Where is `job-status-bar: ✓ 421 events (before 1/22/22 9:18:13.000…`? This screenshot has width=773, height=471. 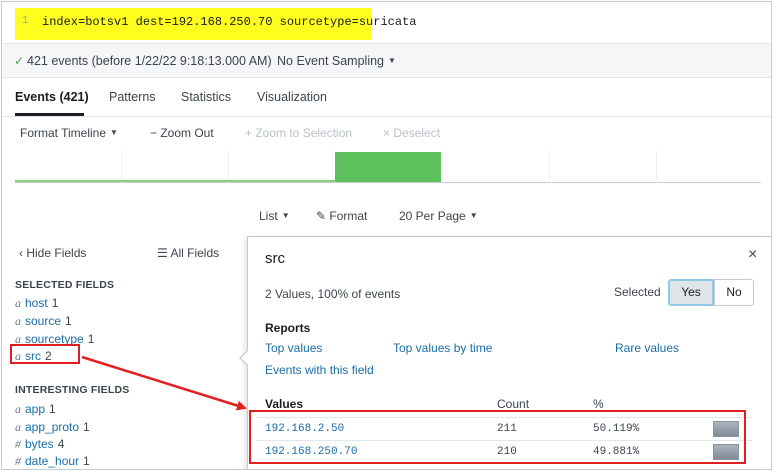
job-status-bar: ✓ 421 events (before 1/22/22 9:18:13.000… is located at coordinates (386, 61).